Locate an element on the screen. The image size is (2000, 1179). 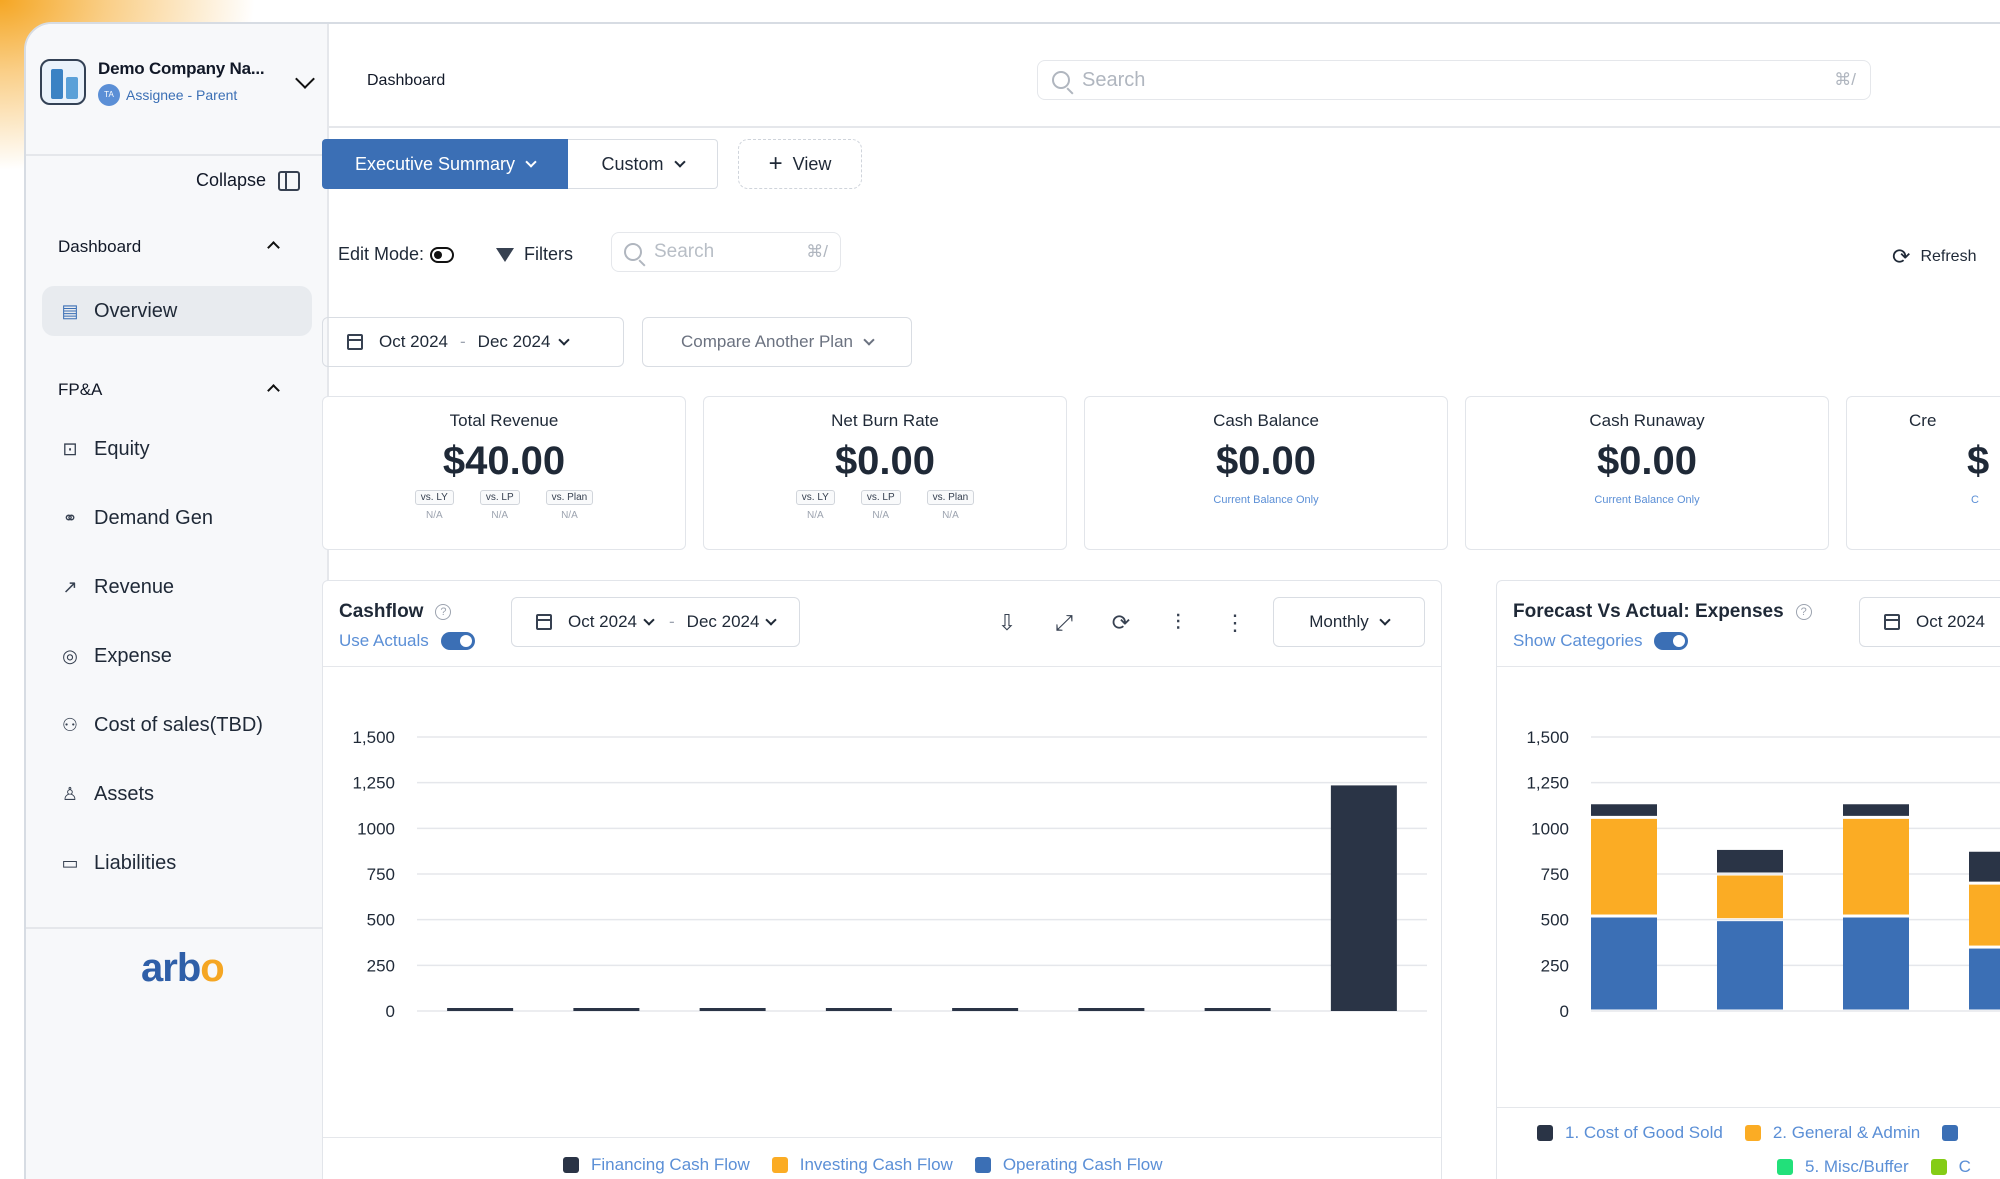
avatar: TA is located at coordinates (109, 94).